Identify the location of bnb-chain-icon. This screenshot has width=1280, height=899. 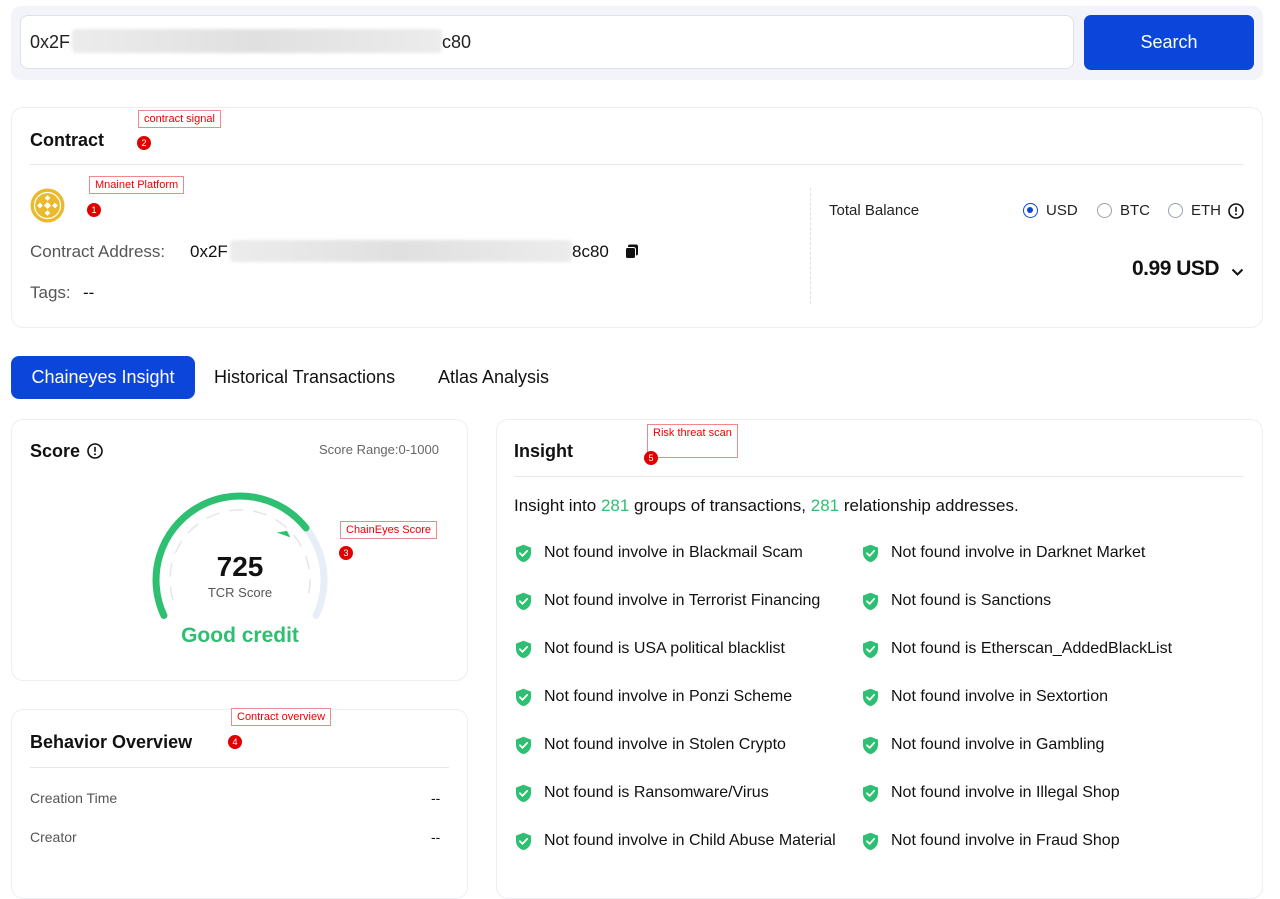
(47, 205).